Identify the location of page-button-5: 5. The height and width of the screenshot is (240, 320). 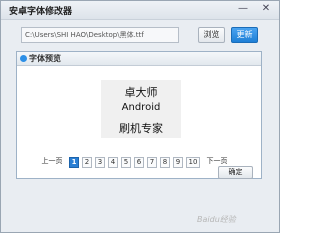
(126, 162).